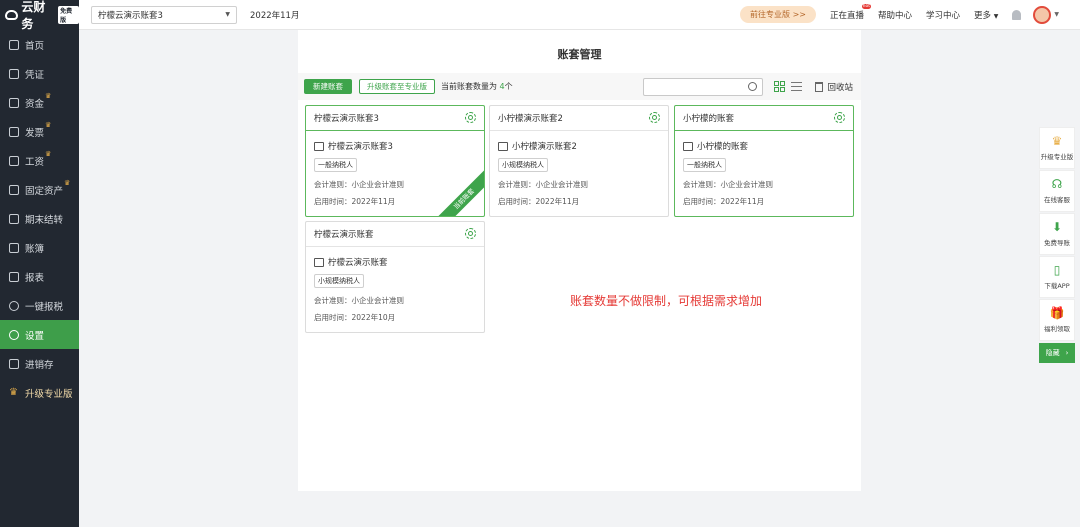  Describe the element at coordinates (130, 15) in the screenshot. I see `account-select-value: 柠檬云演示账套3` at that location.